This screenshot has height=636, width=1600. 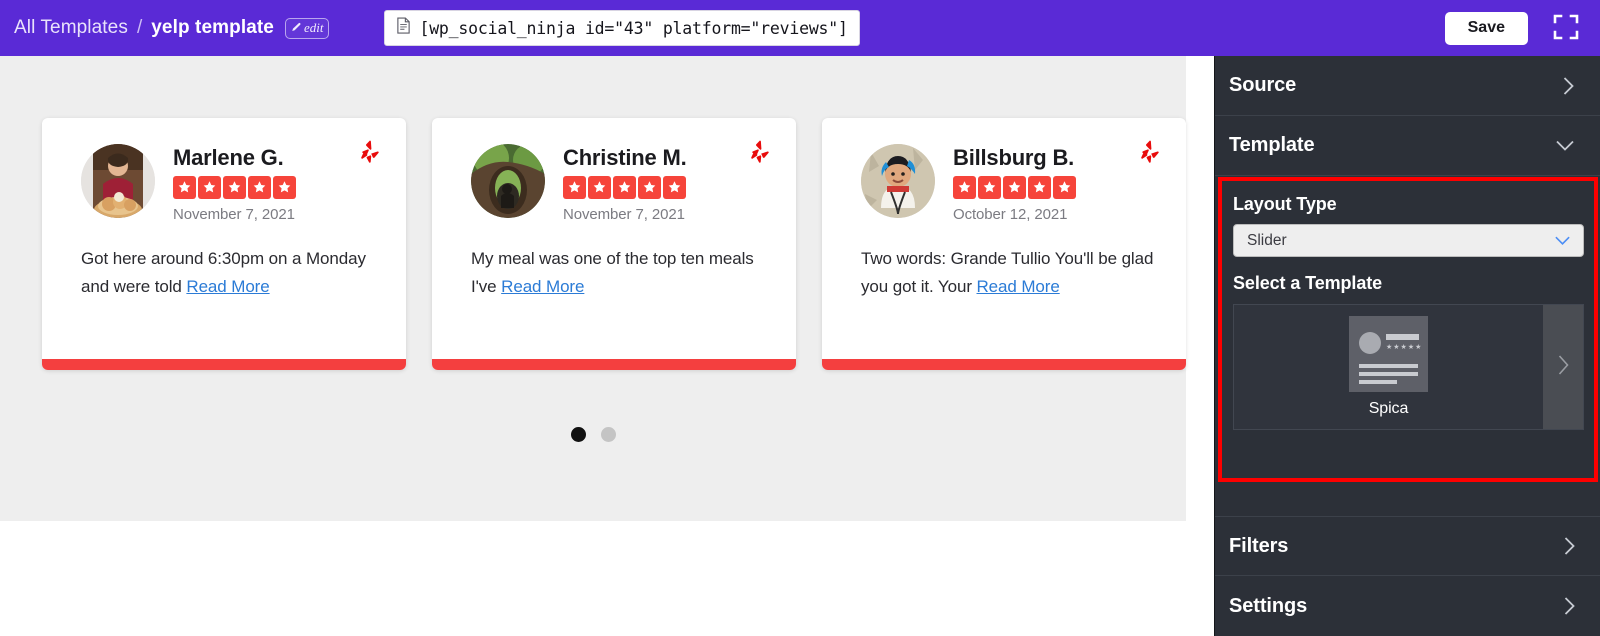 I want to click on thumb-name-bar, so click(x=1402, y=337).